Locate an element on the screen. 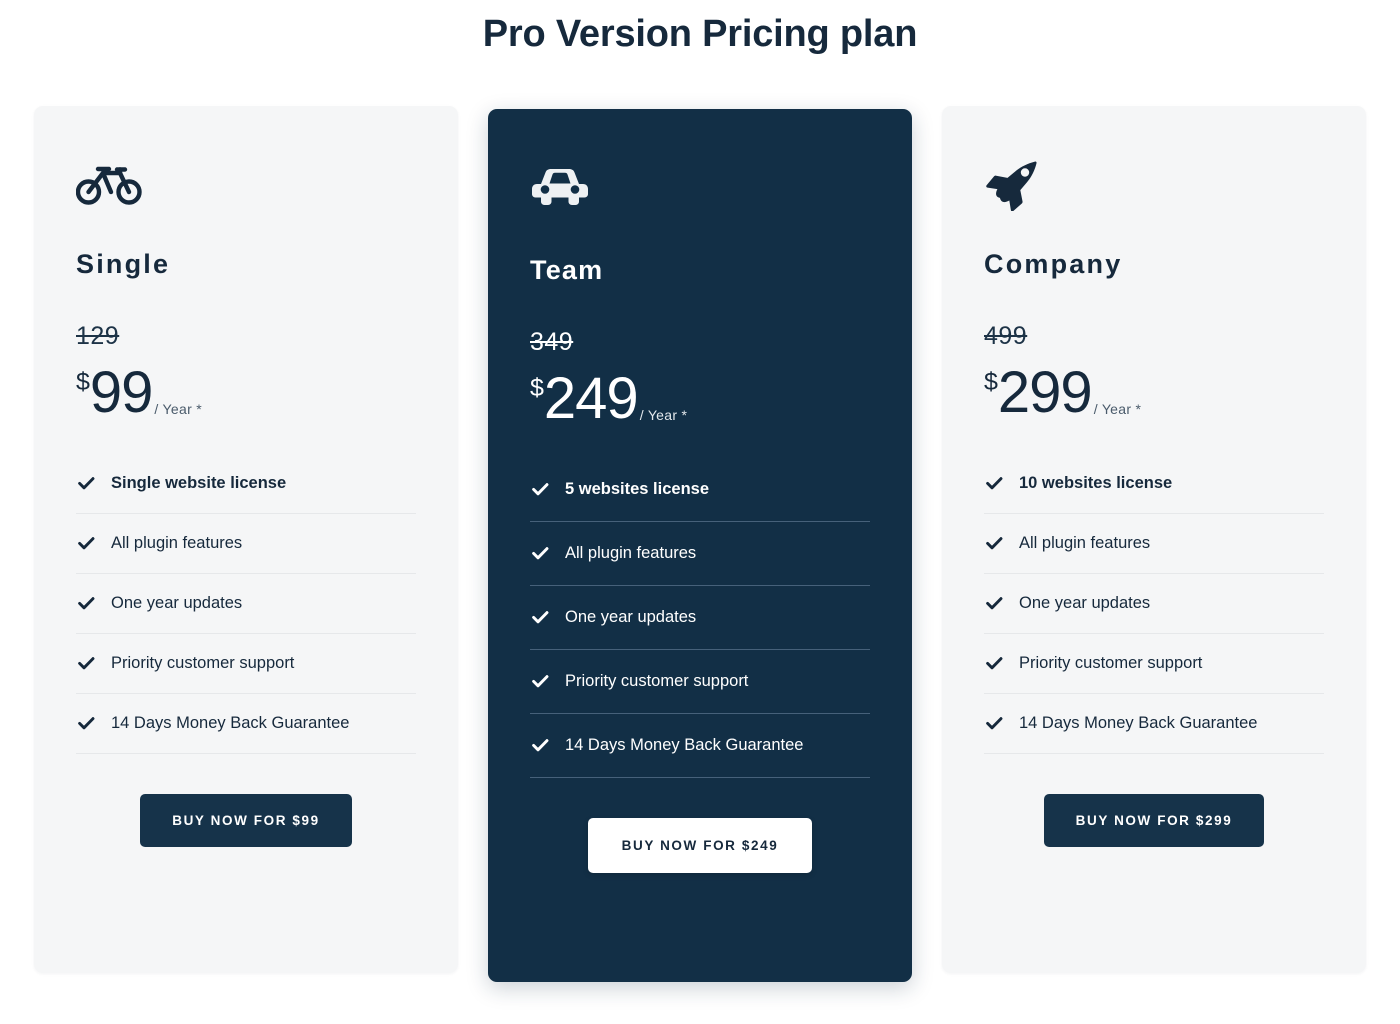  buy-now-button: Buy now for $99 is located at coordinates (246, 820).